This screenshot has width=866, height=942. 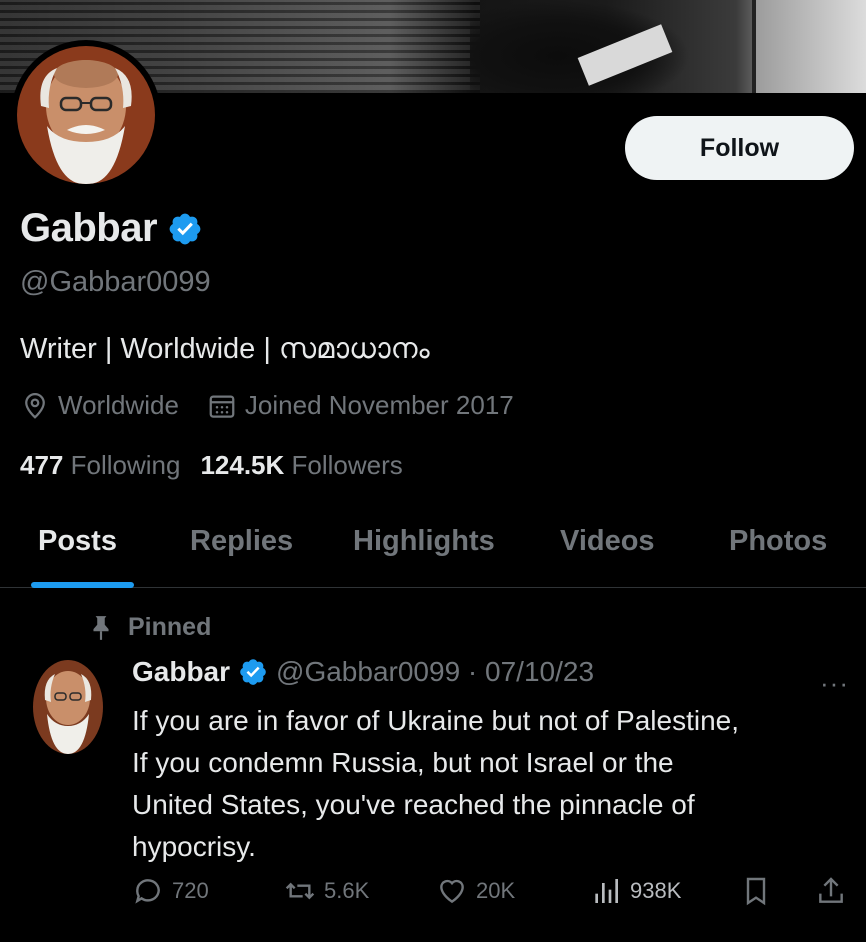 I want to click on profile-avatar, so click(x=86, y=115).